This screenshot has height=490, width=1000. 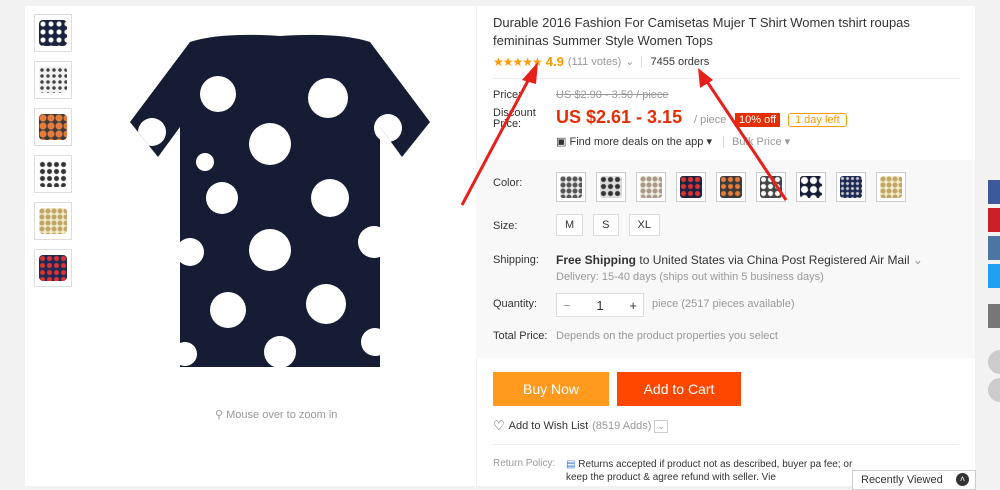 What do you see at coordinates (743, 134) in the screenshot?
I see `annotation-arrow-orders` at bounding box center [743, 134].